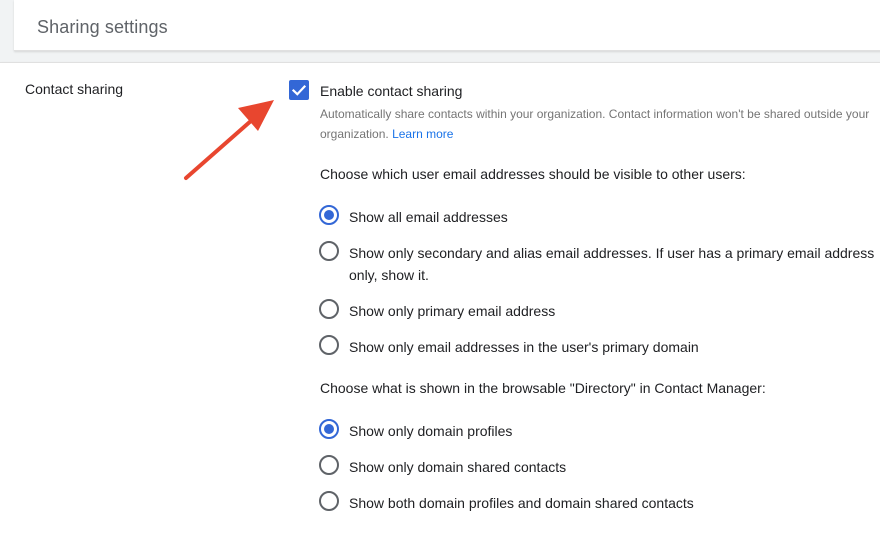  I want to click on enable-contact-sharing-checkbox, so click(299, 90).